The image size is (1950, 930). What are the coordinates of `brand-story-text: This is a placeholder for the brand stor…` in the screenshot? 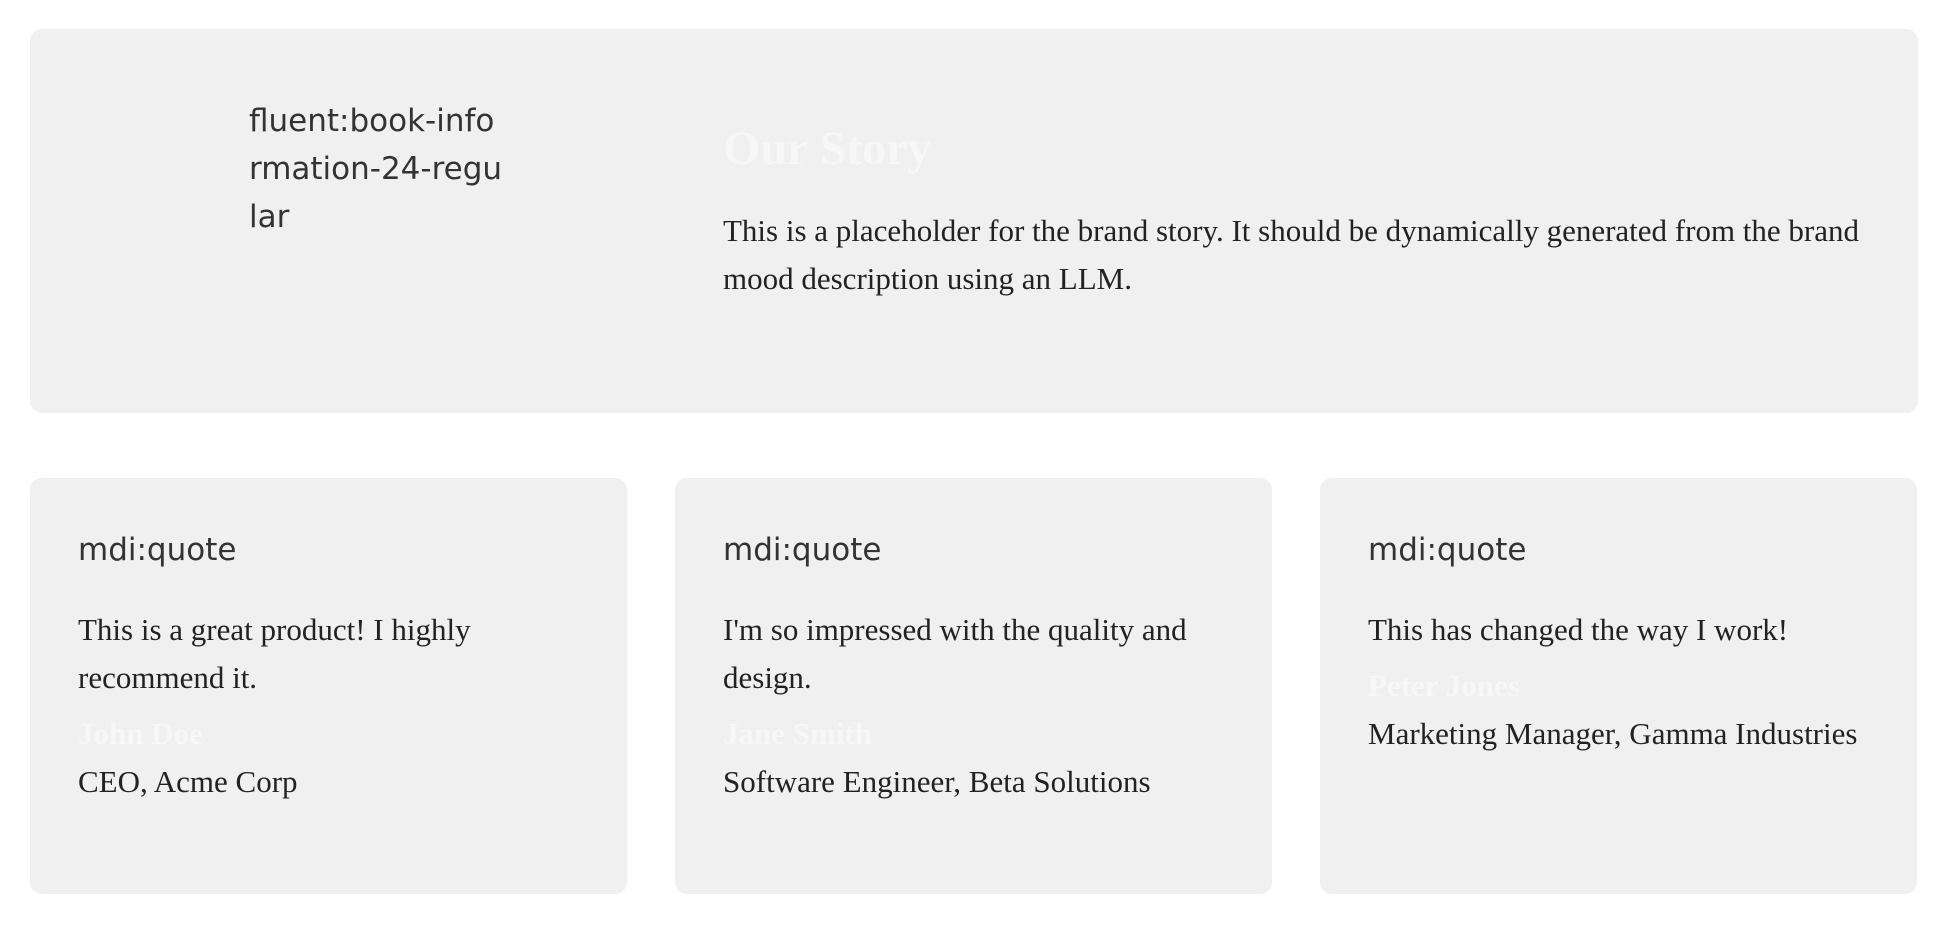 It's located at (1291, 254).